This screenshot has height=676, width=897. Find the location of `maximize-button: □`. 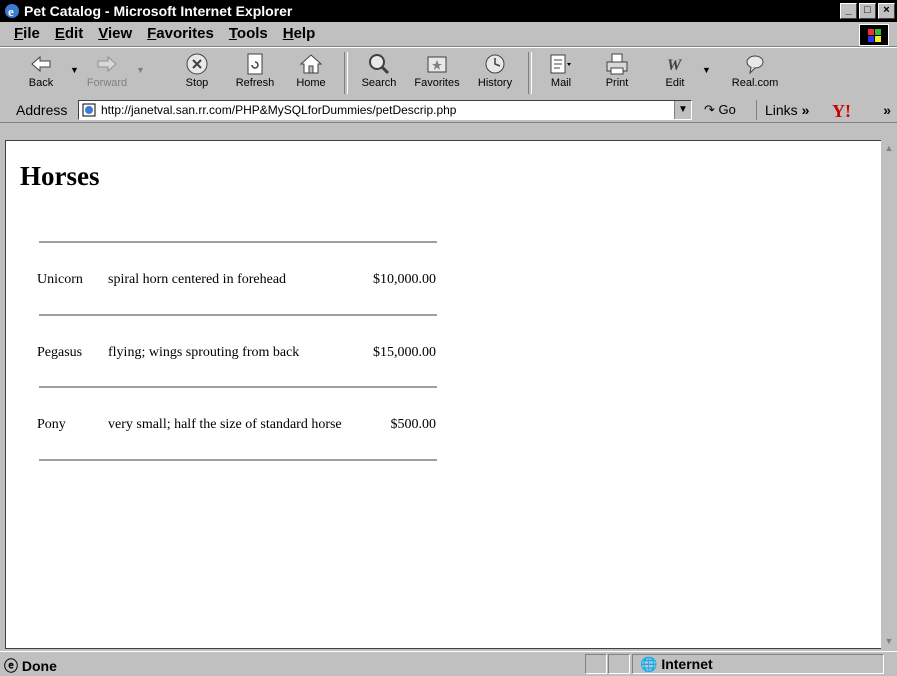

maximize-button: □ is located at coordinates (867, 11).